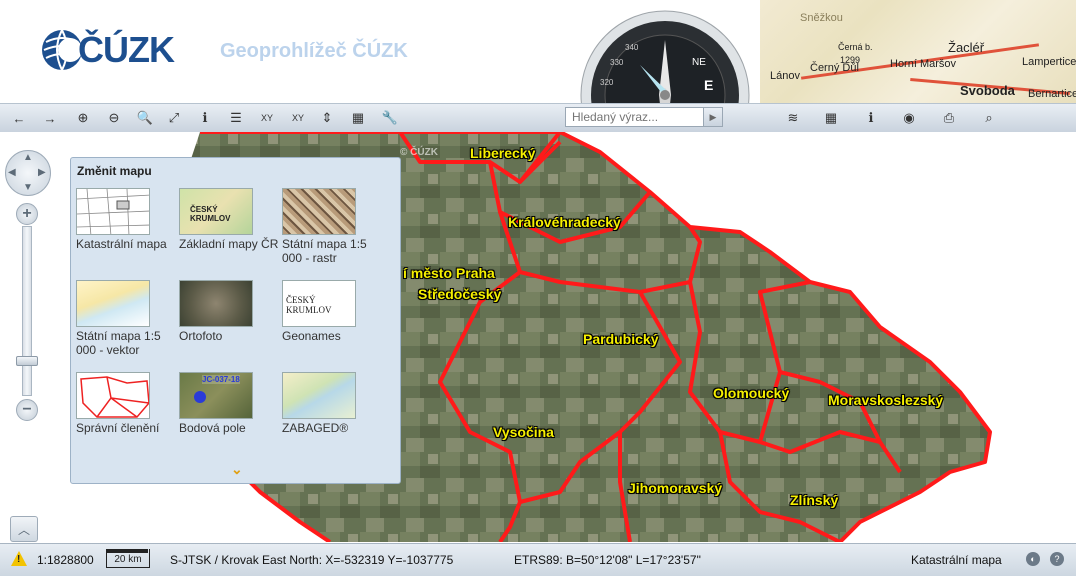 This screenshot has width=1076, height=576. What do you see at coordinates (201, 336) in the screenshot?
I see `tile-label: Ortofoto` at bounding box center [201, 336].